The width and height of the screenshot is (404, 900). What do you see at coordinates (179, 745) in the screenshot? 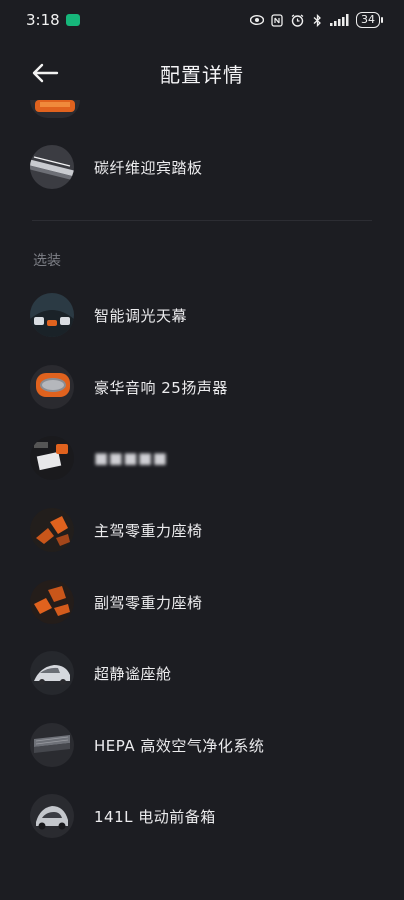
I see `list-item-label: HEPA 高效空气净化系统` at bounding box center [179, 745].